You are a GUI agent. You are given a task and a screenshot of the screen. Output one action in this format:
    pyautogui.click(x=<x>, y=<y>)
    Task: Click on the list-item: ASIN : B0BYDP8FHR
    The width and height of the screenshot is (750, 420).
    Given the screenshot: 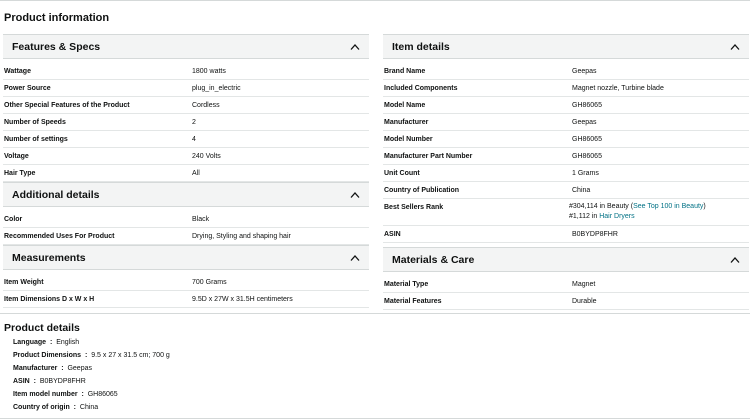 What is the action you would take?
    pyautogui.click(x=49, y=381)
    